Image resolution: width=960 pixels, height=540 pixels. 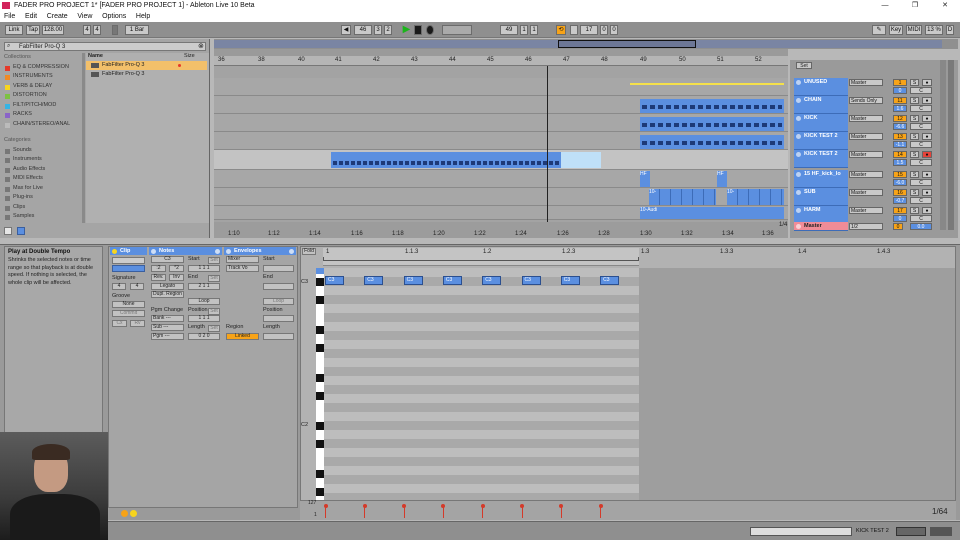 I want to click on browser-search-input: FabFilter Pro-Q 3, so click(x=105, y=46).